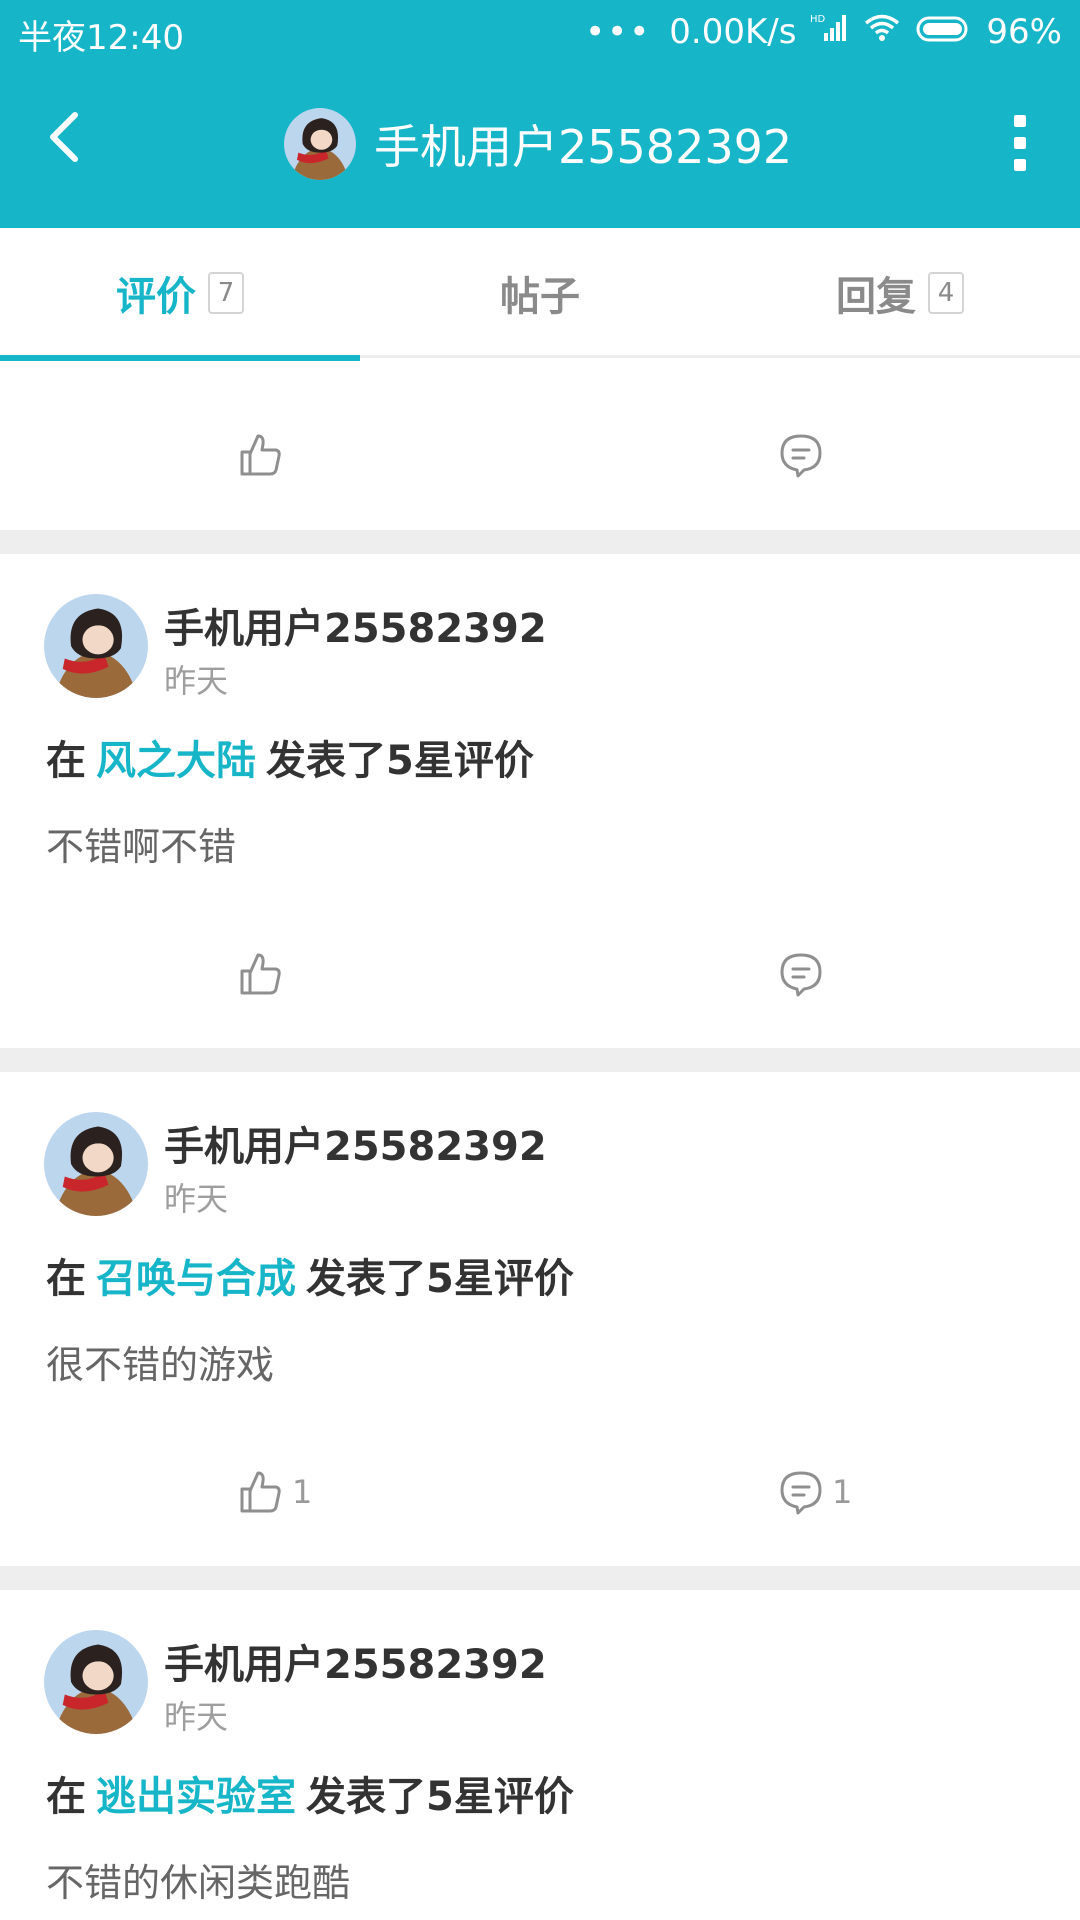 The height and width of the screenshot is (1920, 1080). Describe the element at coordinates (180, 358) in the screenshot. I see `tab-indicator` at that location.